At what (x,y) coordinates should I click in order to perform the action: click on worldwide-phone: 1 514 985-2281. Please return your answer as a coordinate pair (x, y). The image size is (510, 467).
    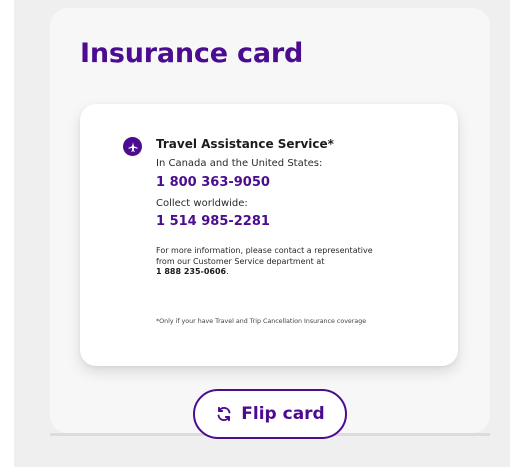
    Looking at the image, I should click on (213, 221).